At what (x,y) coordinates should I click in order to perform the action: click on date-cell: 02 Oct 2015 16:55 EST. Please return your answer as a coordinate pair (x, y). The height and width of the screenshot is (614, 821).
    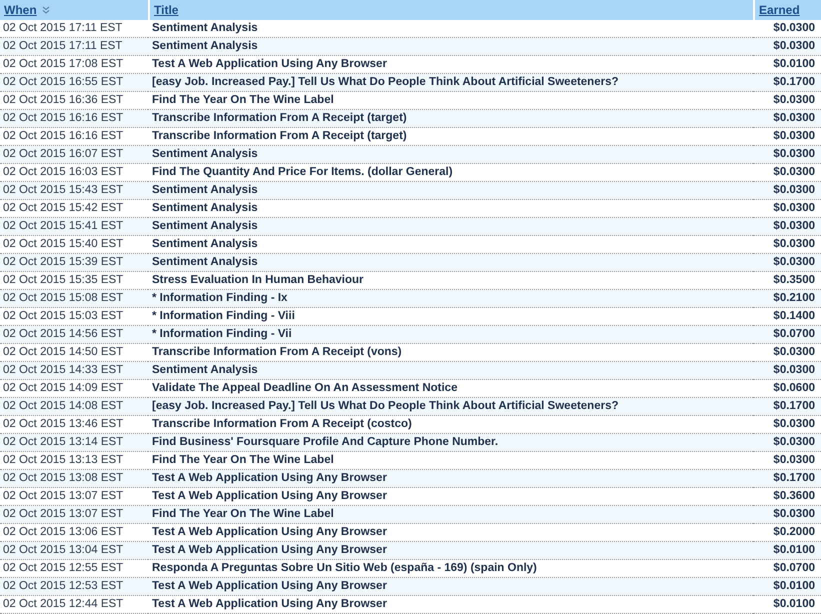
    Looking at the image, I should click on (74, 83).